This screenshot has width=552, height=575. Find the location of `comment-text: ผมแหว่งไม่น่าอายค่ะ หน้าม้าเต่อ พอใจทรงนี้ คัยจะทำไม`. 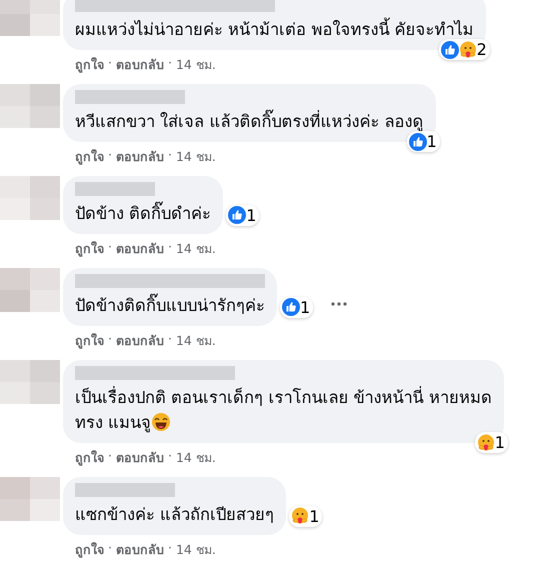

comment-text: ผมแหว่งไม่น่าอายค่ะ หน้าม้าเต่อ พอใจทรงนี้ คัยจะทำไม is located at coordinates (274, 29).